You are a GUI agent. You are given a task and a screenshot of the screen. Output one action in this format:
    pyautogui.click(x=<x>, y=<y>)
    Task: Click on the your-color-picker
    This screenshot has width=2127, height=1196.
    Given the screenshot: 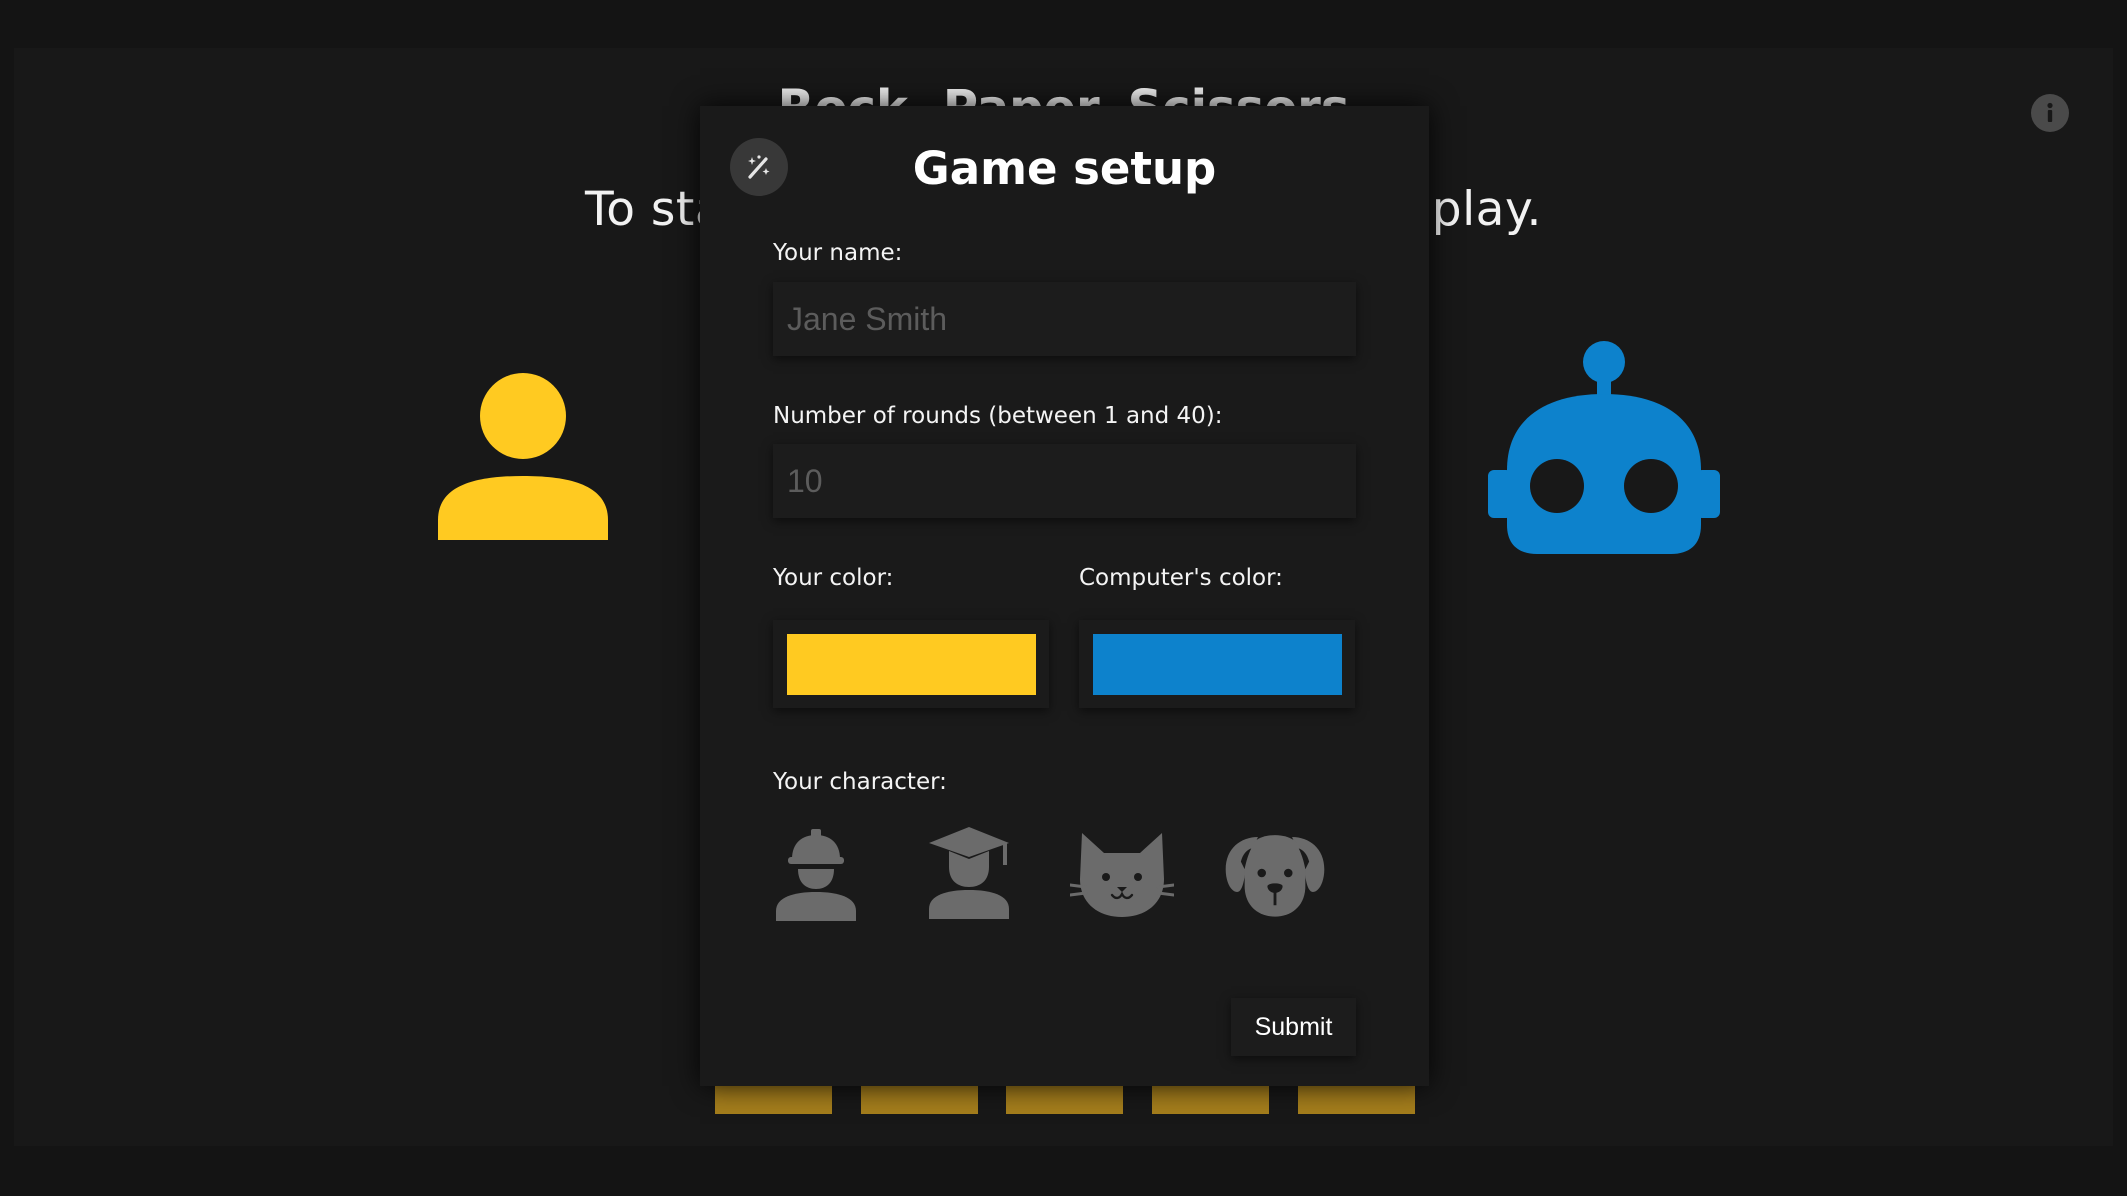 What is the action you would take?
    pyautogui.click(x=911, y=664)
    